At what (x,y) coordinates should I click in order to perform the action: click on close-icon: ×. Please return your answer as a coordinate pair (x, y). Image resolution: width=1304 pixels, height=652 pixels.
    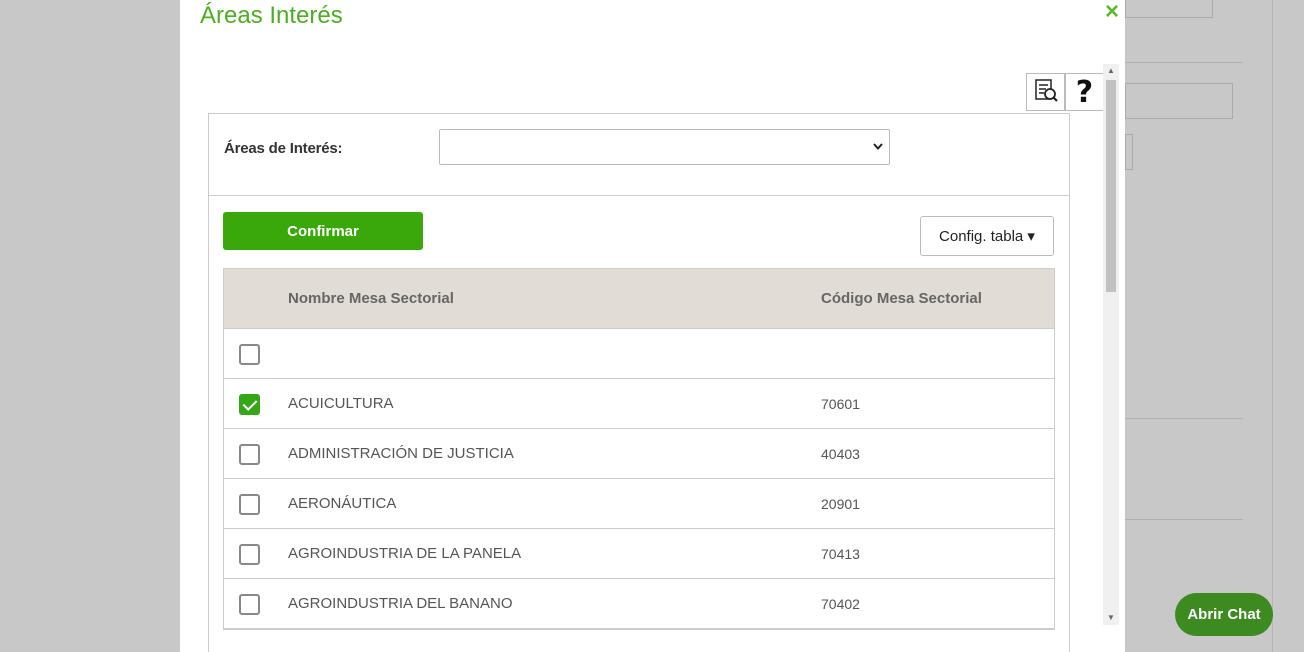
    Looking at the image, I should click on (1112, 12).